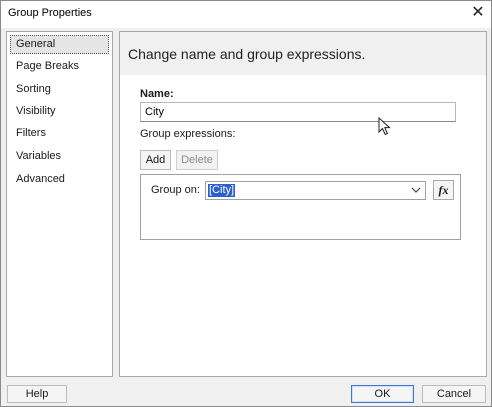 This screenshot has width=492, height=407. Describe the element at coordinates (59, 156) in the screenshot. I see `sidebar-item-variables: Variables` at that location.